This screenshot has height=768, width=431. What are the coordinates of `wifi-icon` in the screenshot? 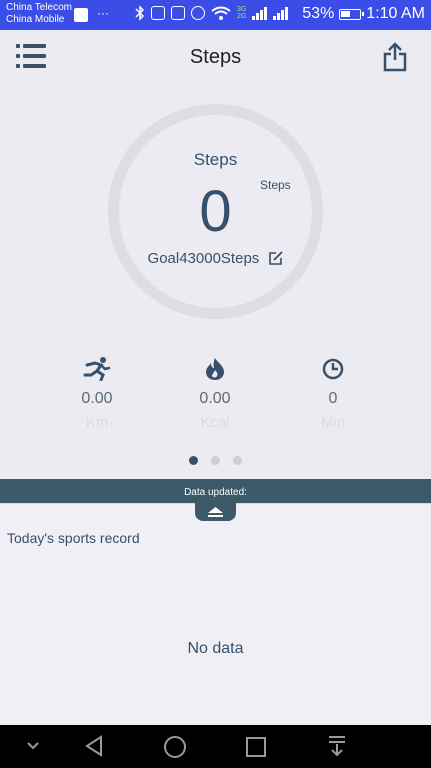 It's located at (221, 13).